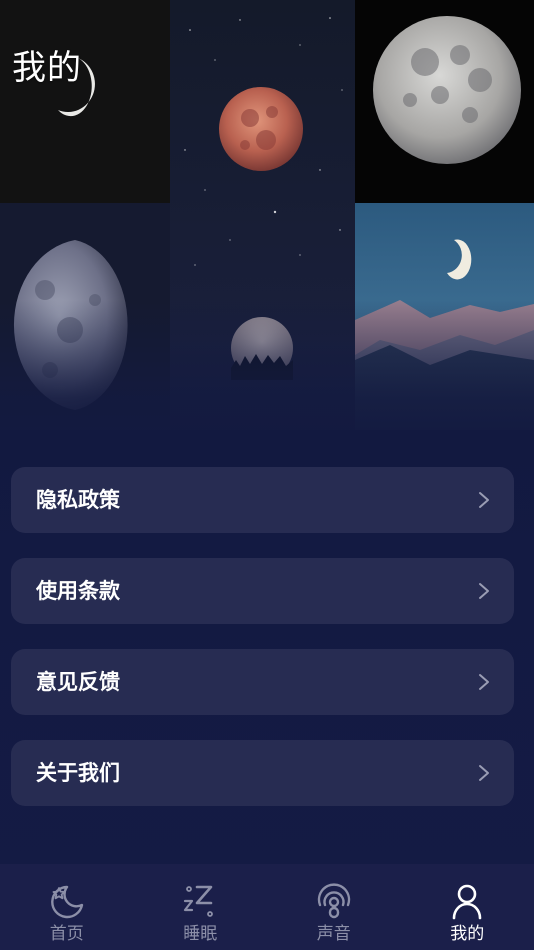  Describe the element at coordinates (78, 682) in the screenshot. I see `menu-item-label: 意见反馈` at that location.